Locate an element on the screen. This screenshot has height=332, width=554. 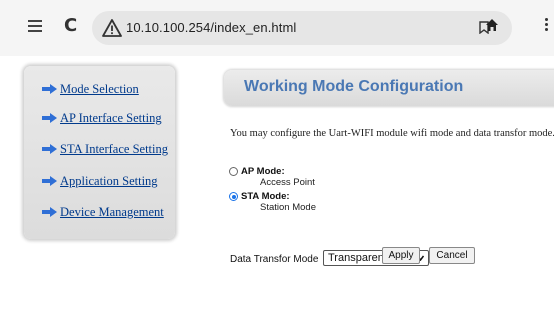
sidebar-item-label: Application Setting is located at coordinates (109, 181).